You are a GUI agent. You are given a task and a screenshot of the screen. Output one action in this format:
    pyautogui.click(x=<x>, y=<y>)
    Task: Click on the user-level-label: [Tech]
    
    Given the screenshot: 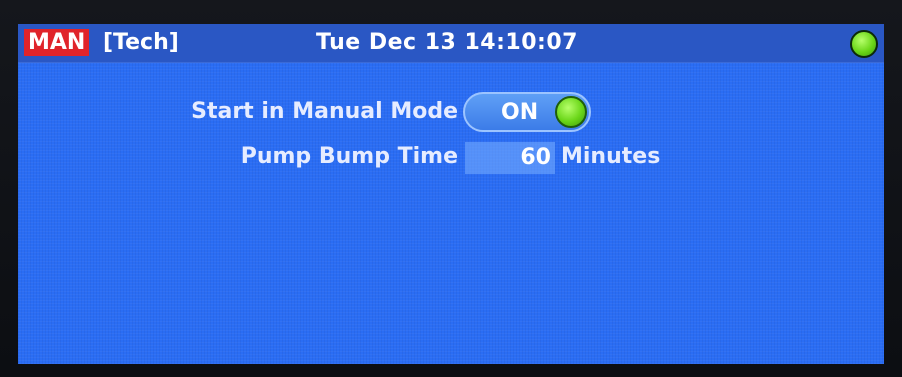 What is the action you would take?
    pyautogui.click(x=141, y=42)
    